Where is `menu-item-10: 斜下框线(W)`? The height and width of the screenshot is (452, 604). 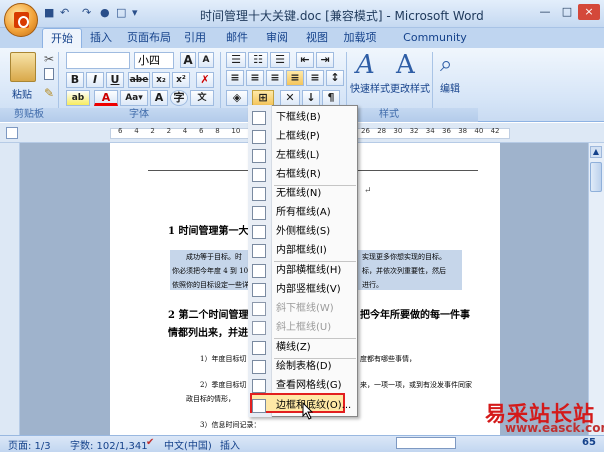 menu-item-10: 斜下框线(W) is located at coordinates (305, 308).